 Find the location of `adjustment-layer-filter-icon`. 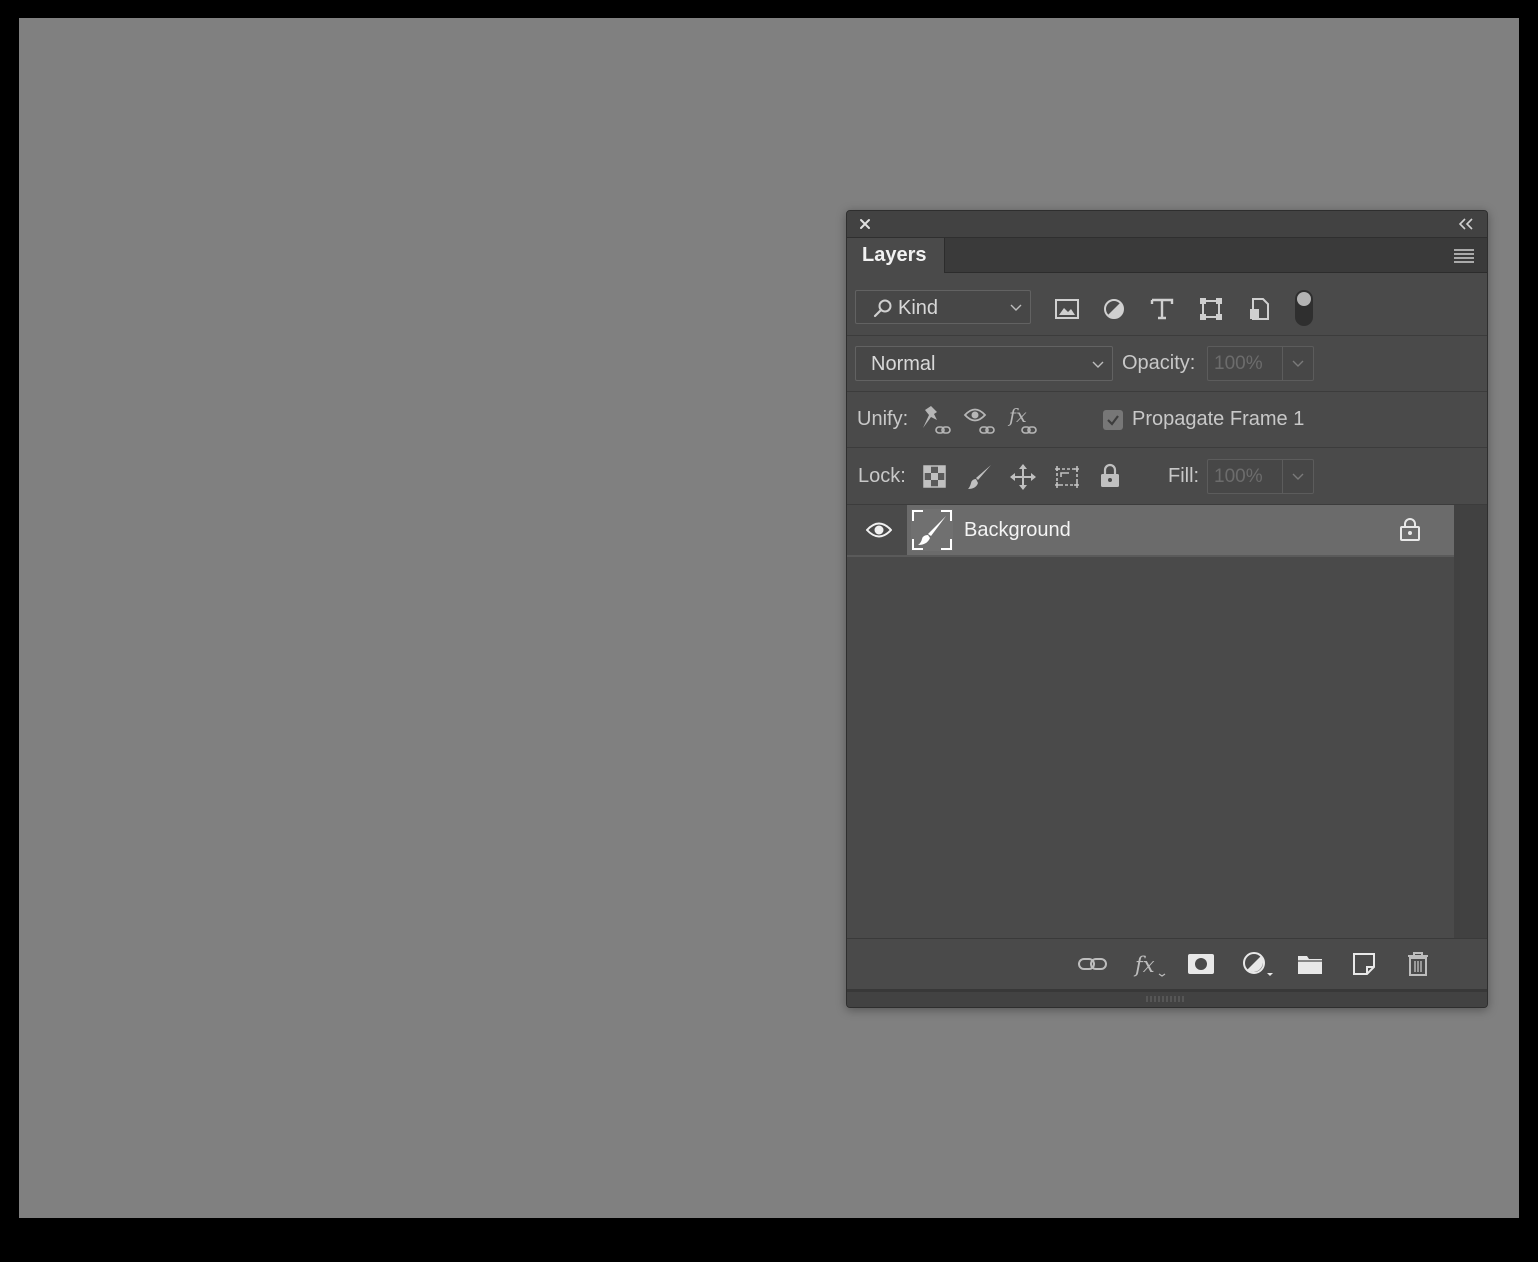

adjustment-layer-filter-icon is located at coordinates (1114, 309).